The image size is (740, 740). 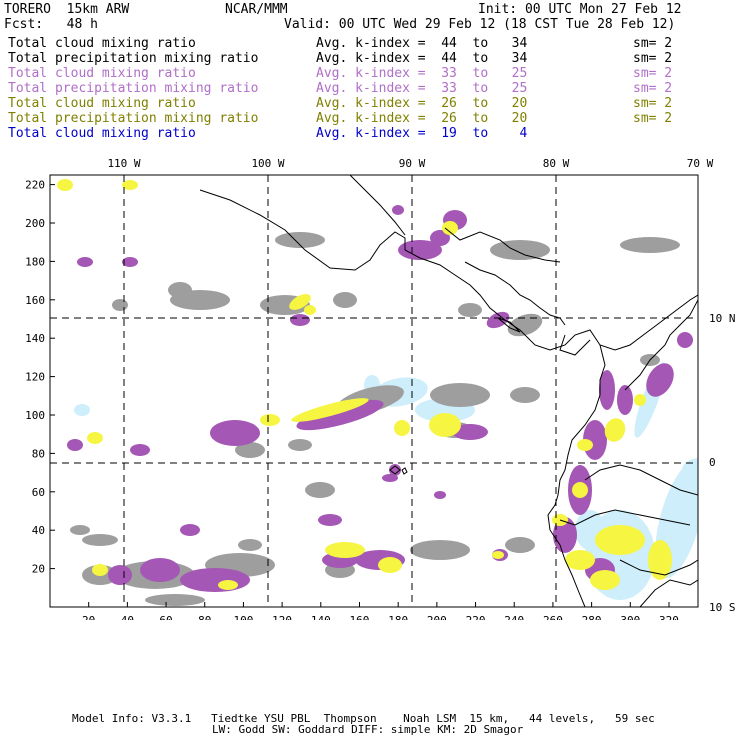 I want to click on legend-kindex: Avg. k-index = 19 to 4, so click(x=422, y=133).